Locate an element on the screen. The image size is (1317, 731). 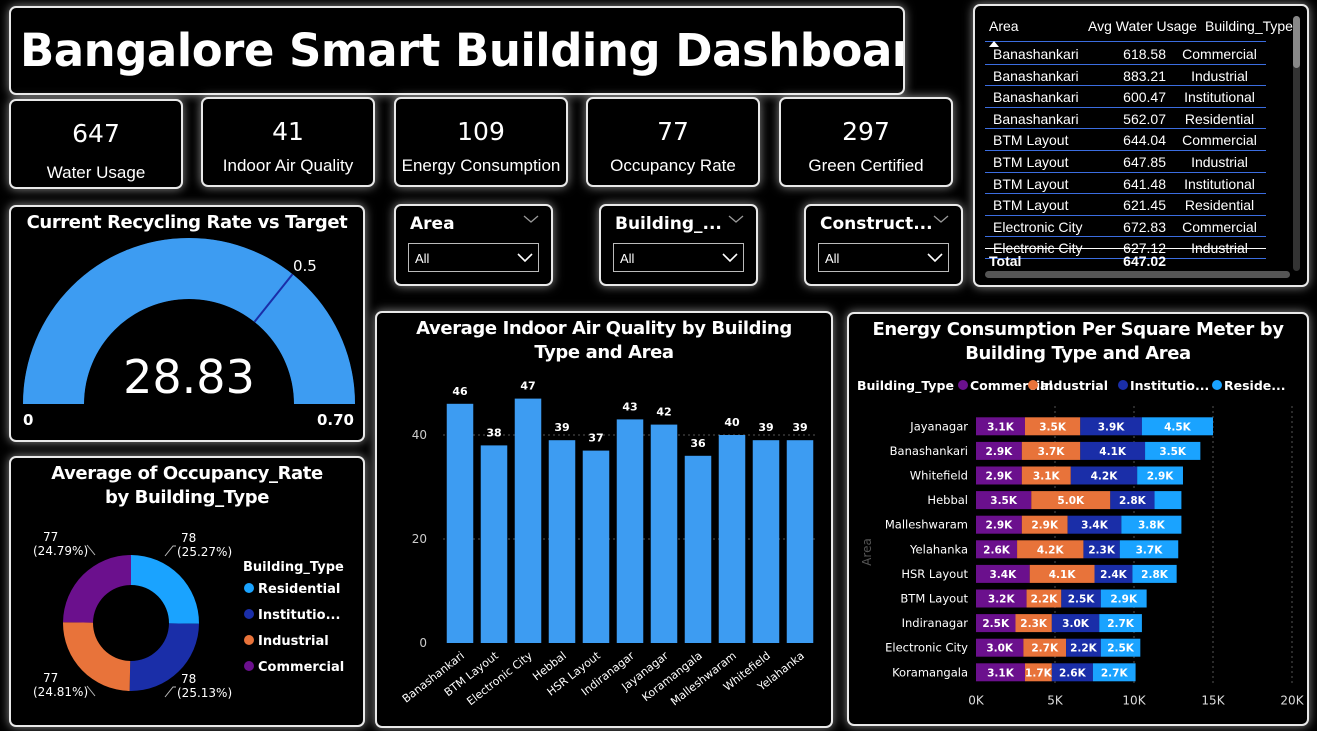
donut-legend-item: Residential is located at coordinates (299, 589).